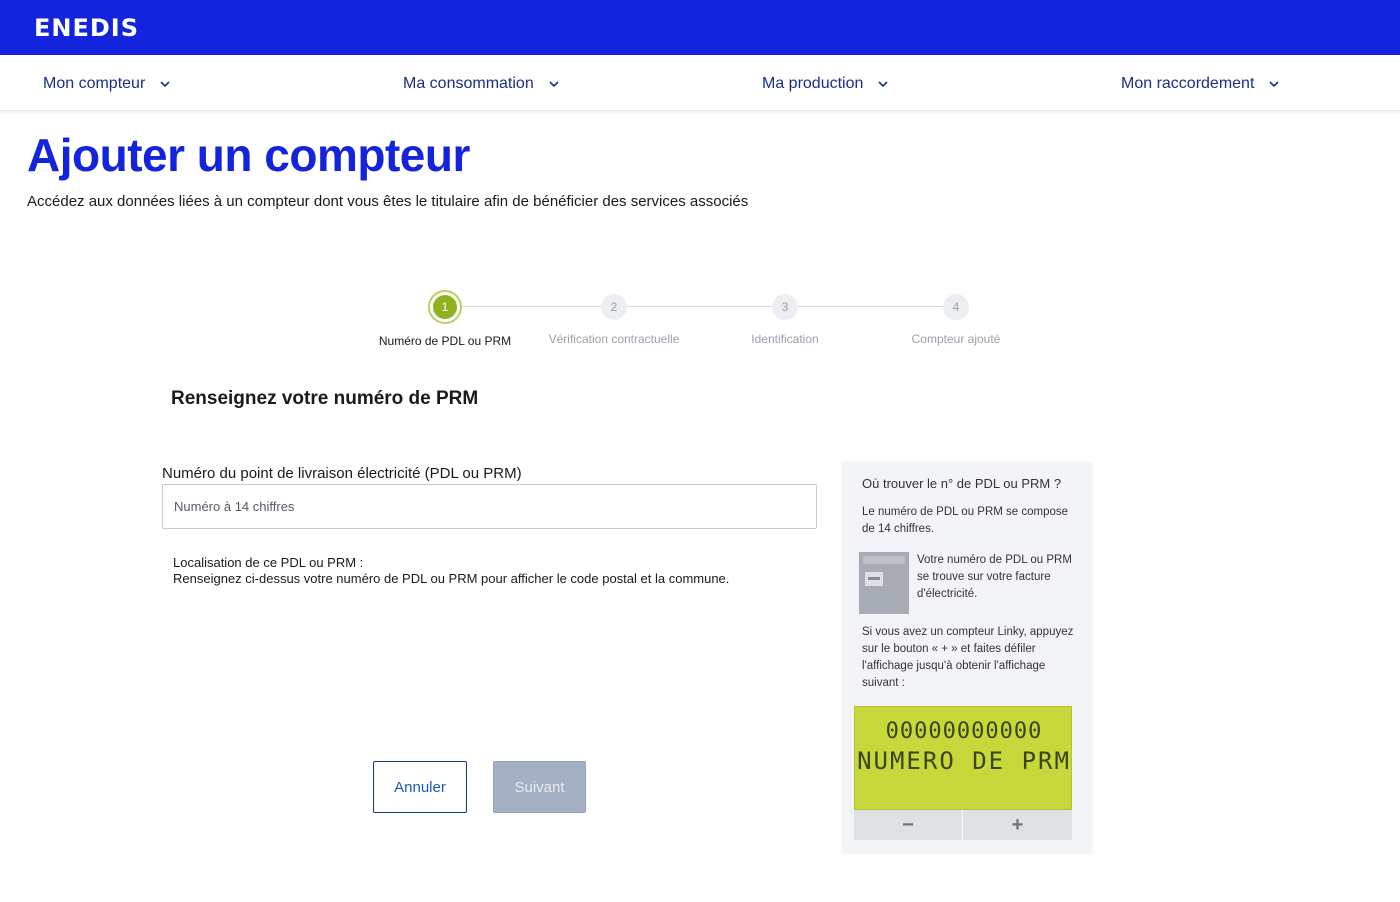 The width and height of the screenshot is (1400, 902). Describe the element at coordinates (884, 583) in the screenshot. I see `invoice-icon` at that location.